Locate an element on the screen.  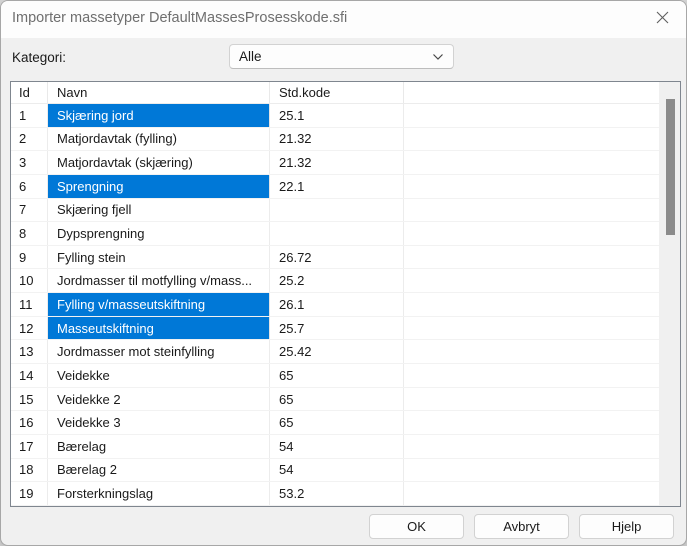
table-row: 14 Veidekke 65 is located at coordinates (345, 376).